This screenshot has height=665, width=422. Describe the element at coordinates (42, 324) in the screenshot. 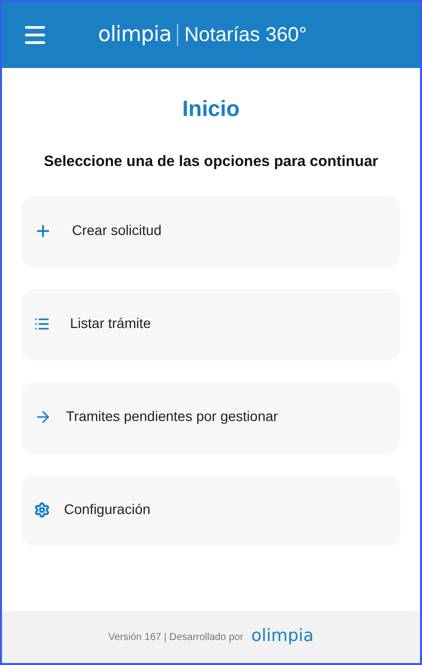

I see `list-icon` at that location.